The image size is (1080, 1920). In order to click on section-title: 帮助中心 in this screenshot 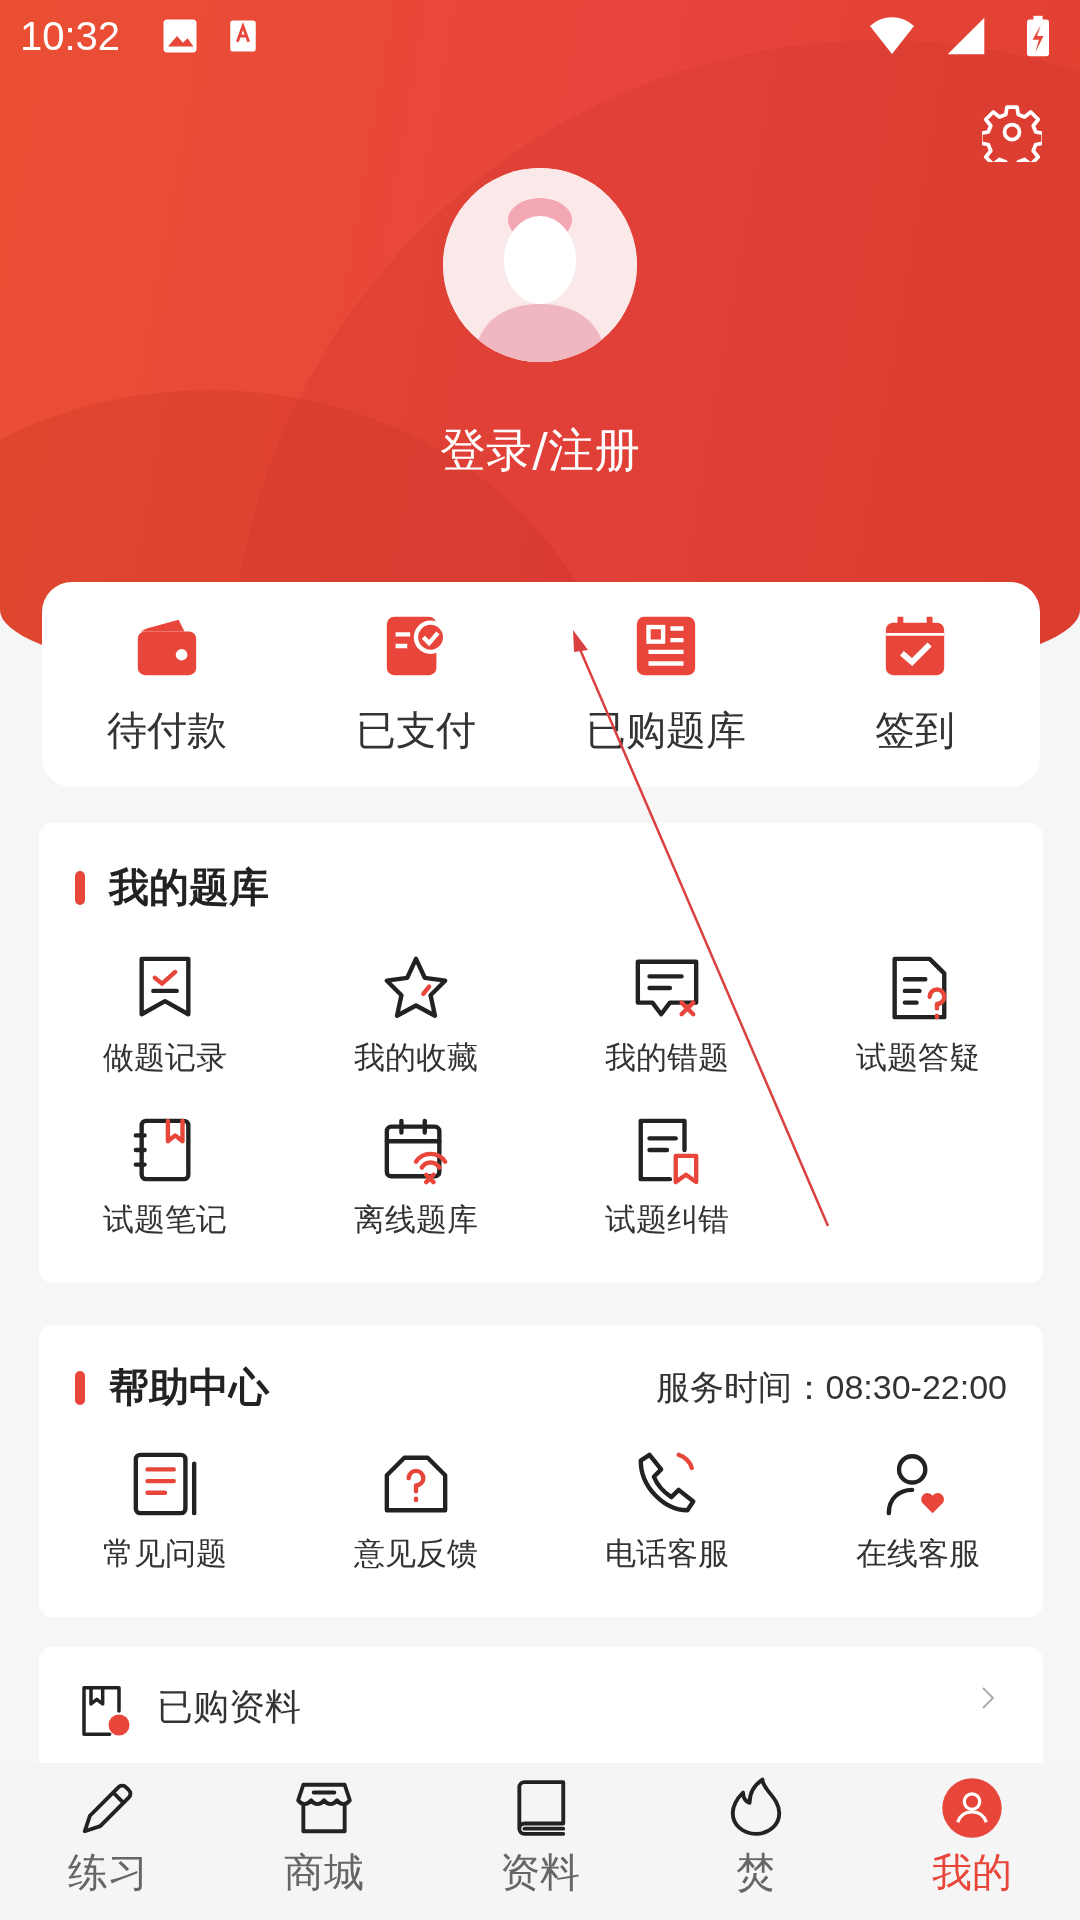, I will do `click(189, 1388)`.